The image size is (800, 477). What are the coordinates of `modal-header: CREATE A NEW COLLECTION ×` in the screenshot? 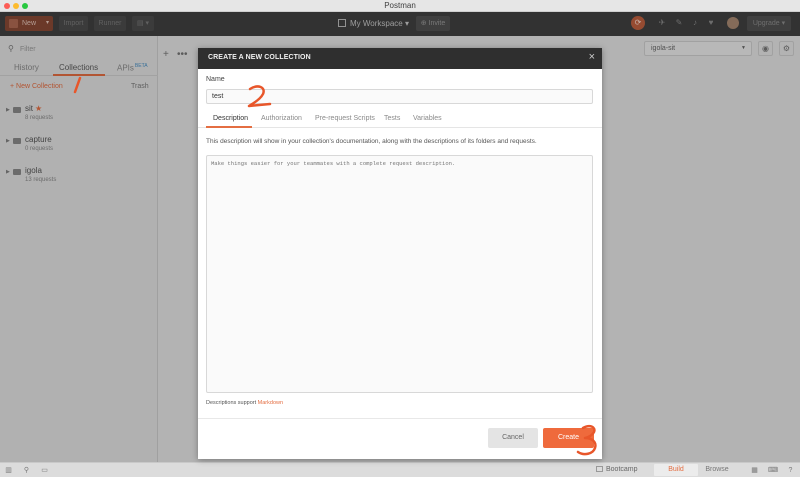 It's located at (400, 58).